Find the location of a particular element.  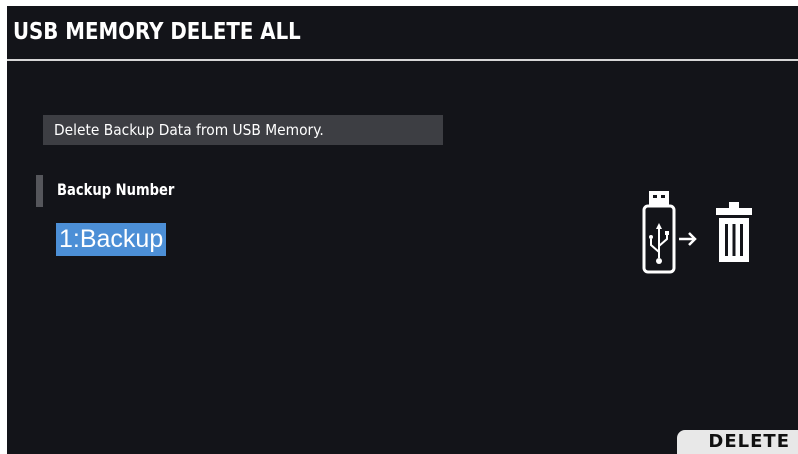

message-box: Delete Backup Data from USB Memory. is located at coordinates (243, 130).